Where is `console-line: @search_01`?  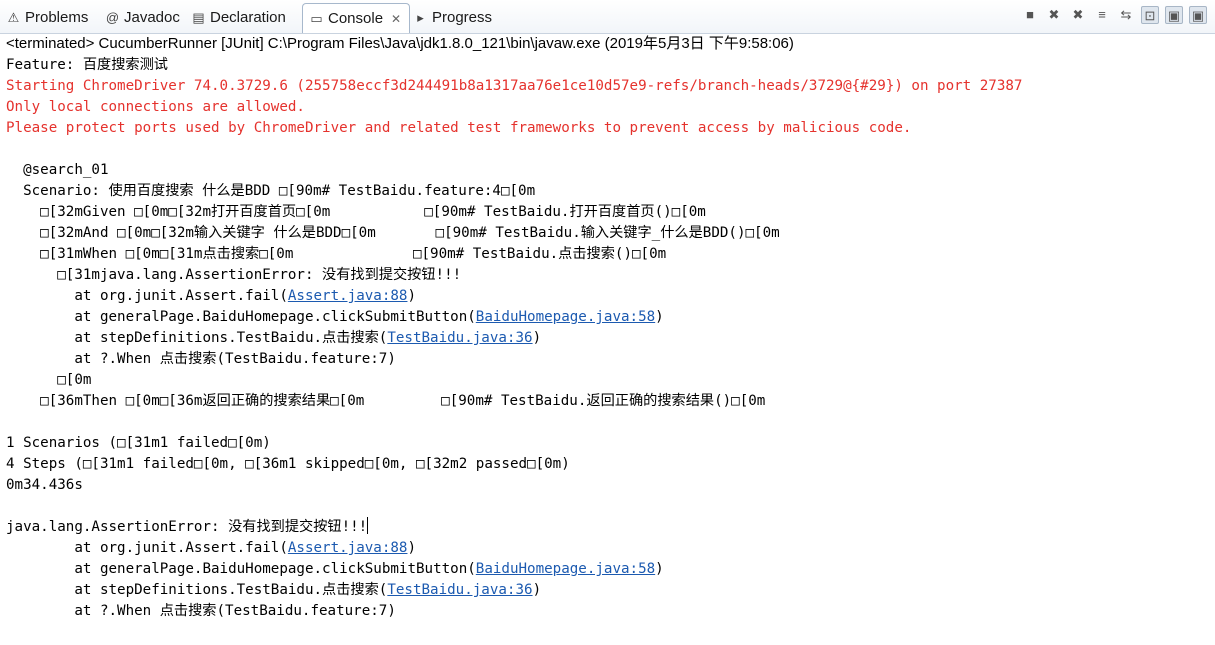 console-line: @search_01 is located at coordinates (514, 170).